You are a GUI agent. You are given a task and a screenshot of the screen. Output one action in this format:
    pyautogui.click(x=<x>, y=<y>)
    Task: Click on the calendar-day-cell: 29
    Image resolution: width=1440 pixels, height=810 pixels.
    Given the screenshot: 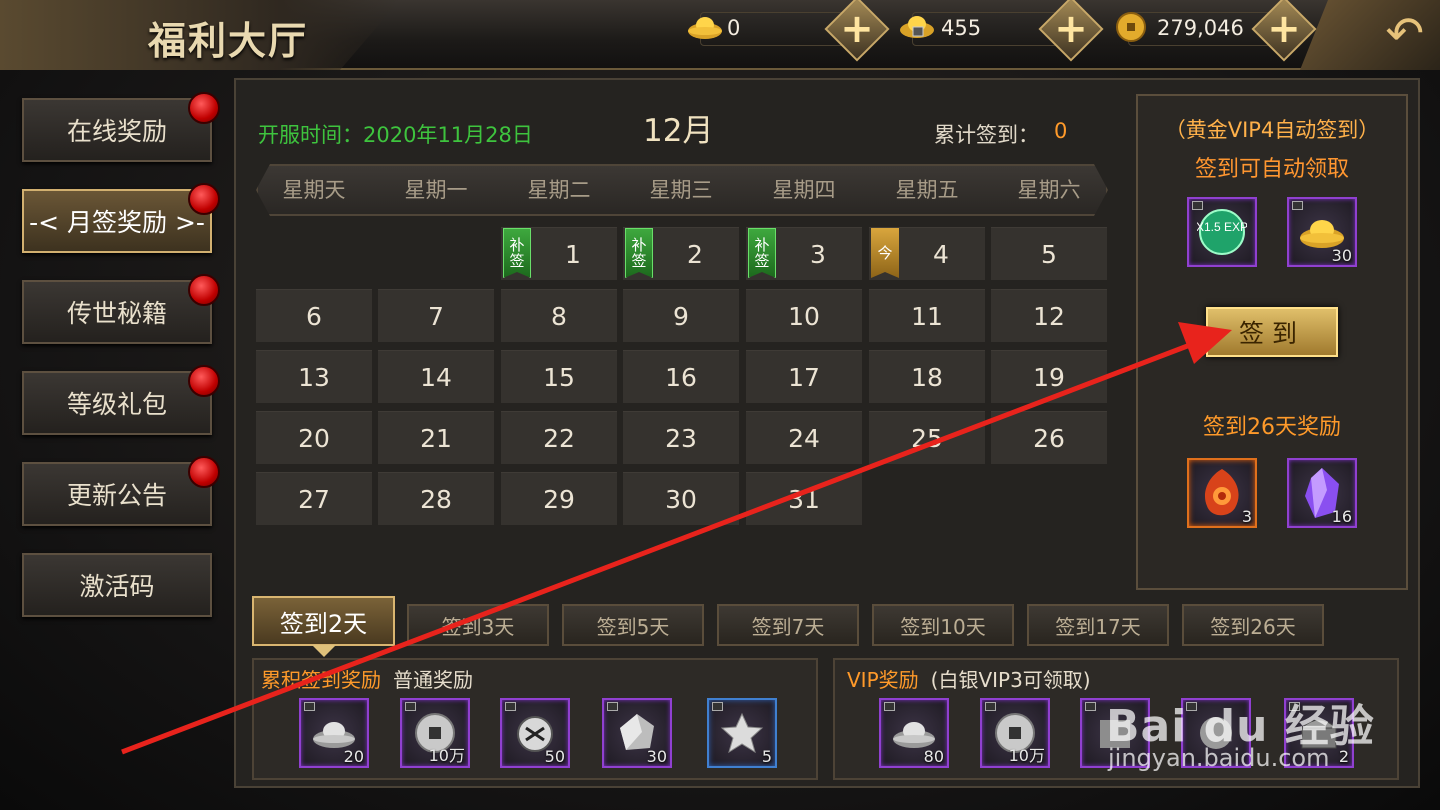 What is the action you would take?
    pyautogui.click(x=559, y=498)
    